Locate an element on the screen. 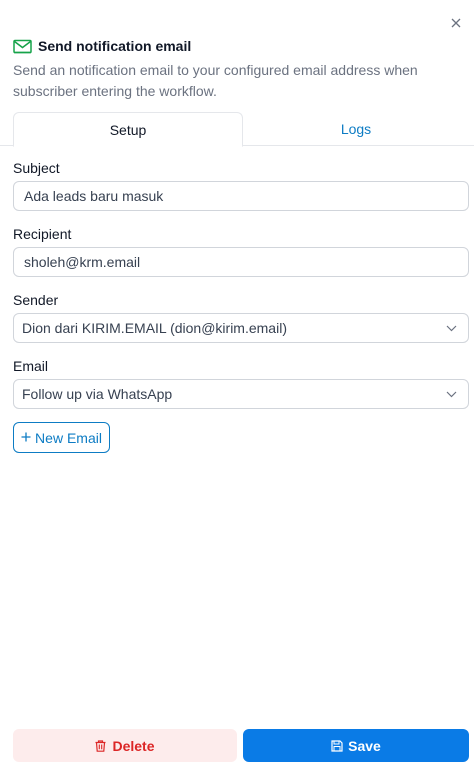 The height and width of the screenshot is (772, 474). recipient-input: sholeh@krm.email is located at coordinates (241, 262).